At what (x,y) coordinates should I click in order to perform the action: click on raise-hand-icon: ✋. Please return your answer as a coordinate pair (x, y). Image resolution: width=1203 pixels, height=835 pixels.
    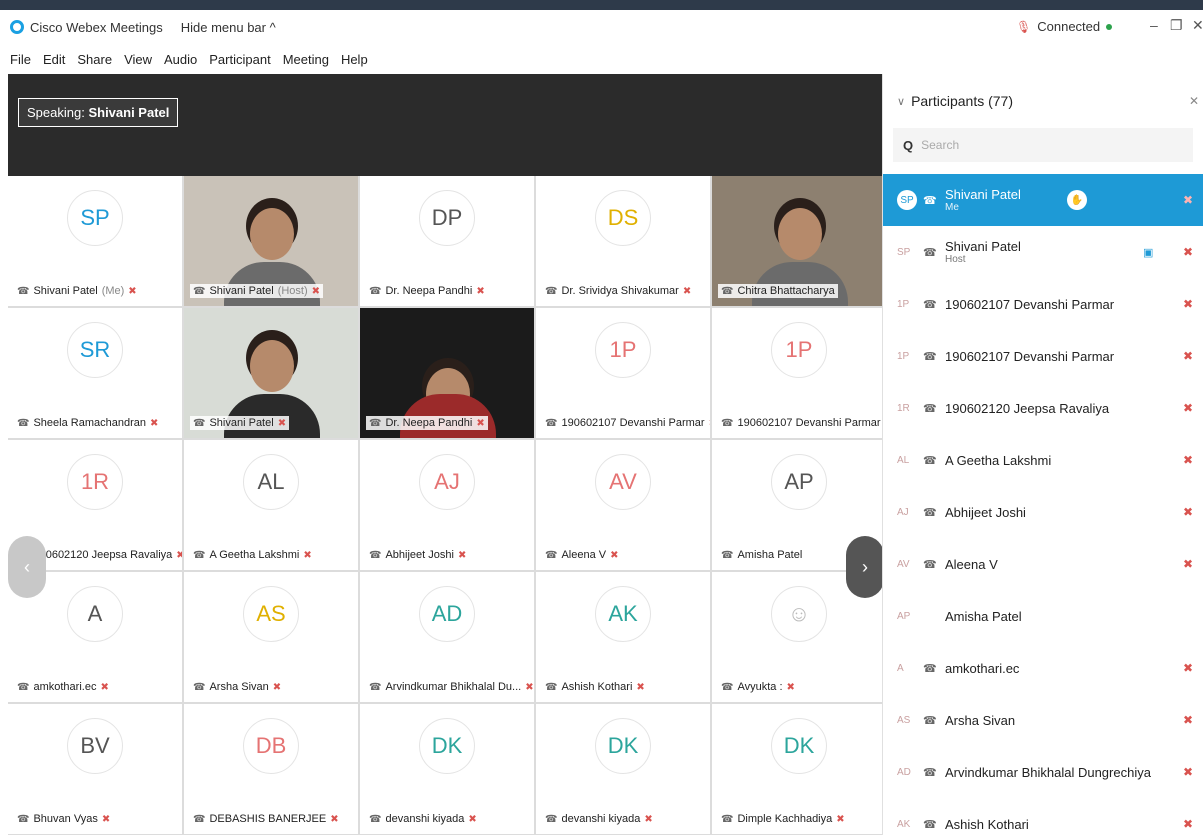
    Looking at the image, I should click on (1077, 200).